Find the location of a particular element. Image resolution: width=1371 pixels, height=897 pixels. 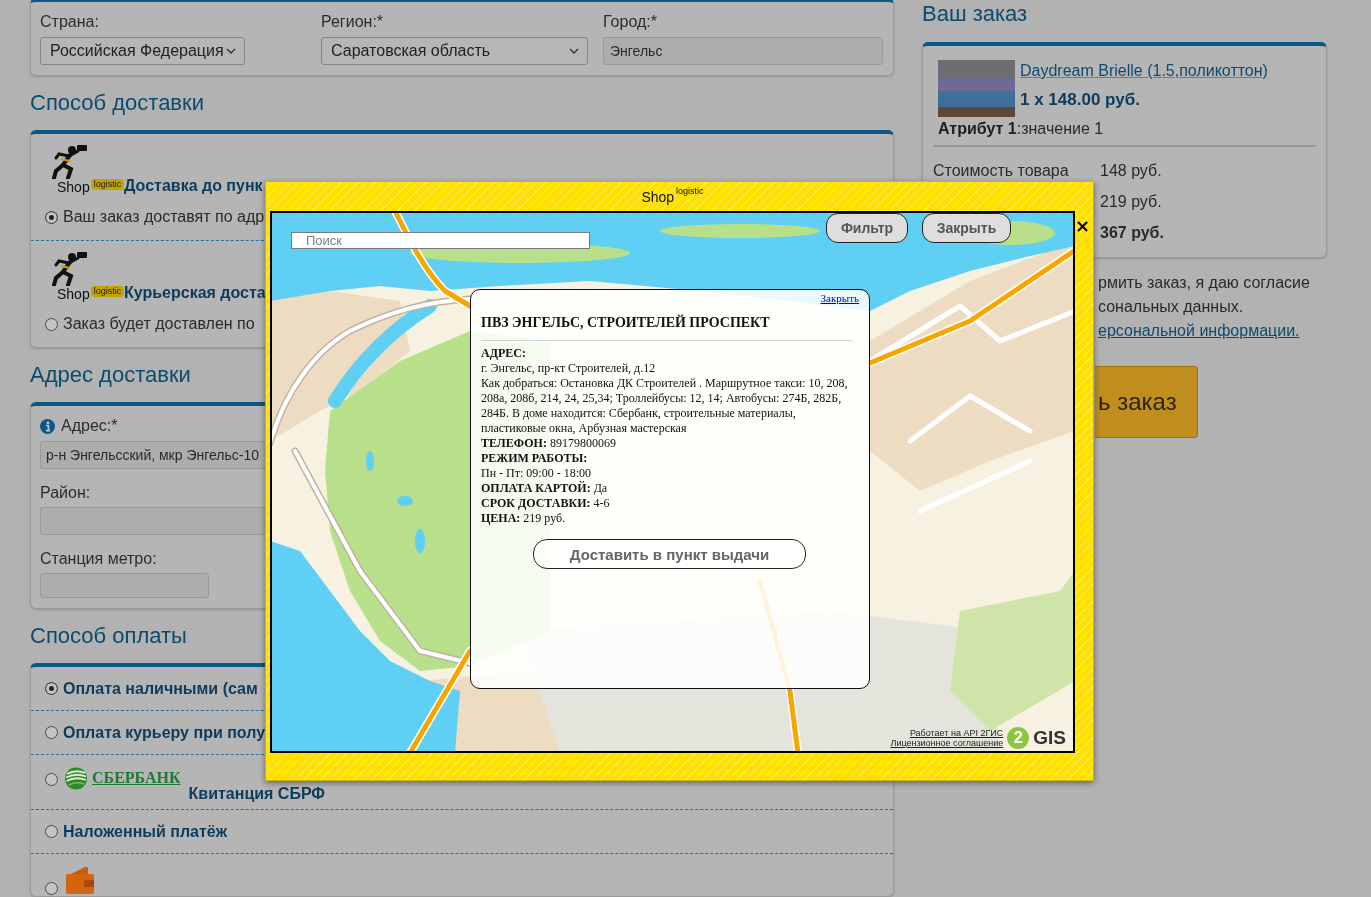

filter-button: Фильтр is located at coordinates (867, 228).